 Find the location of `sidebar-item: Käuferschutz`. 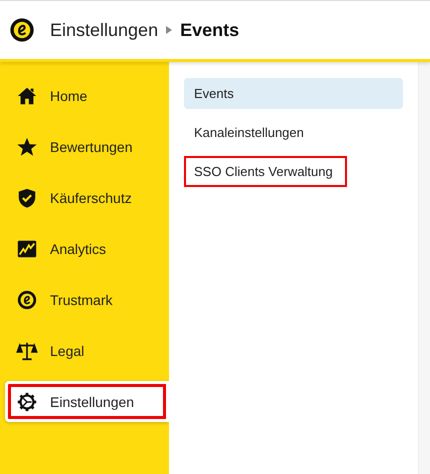

sidebar-item: Käuferschutz is located at coordinates (87, 197).